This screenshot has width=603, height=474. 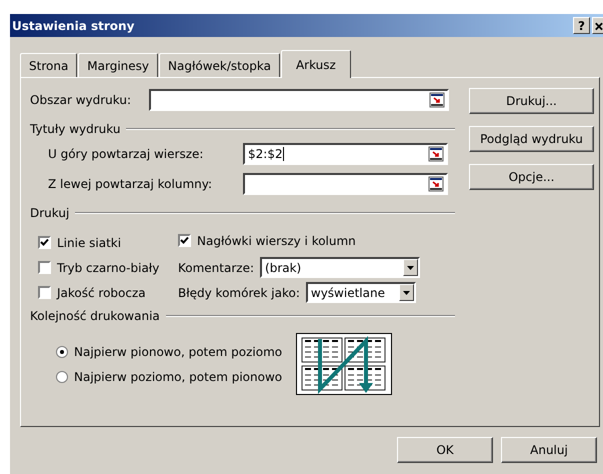 I want to click on footer-button: OK, so click(x=445, y=450).